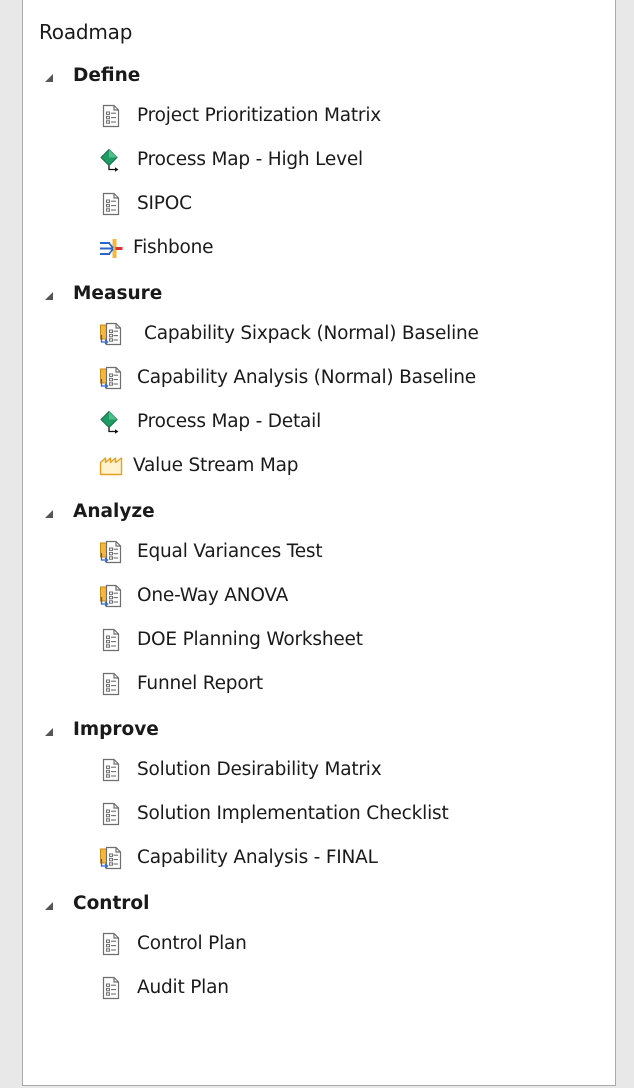 The width and height of the screenshot is (634, 1088). What do you see at coordinates (319, 730) in the screenshot?
I see `phase-header-improve: Improve` at bounding box center [319, 730].